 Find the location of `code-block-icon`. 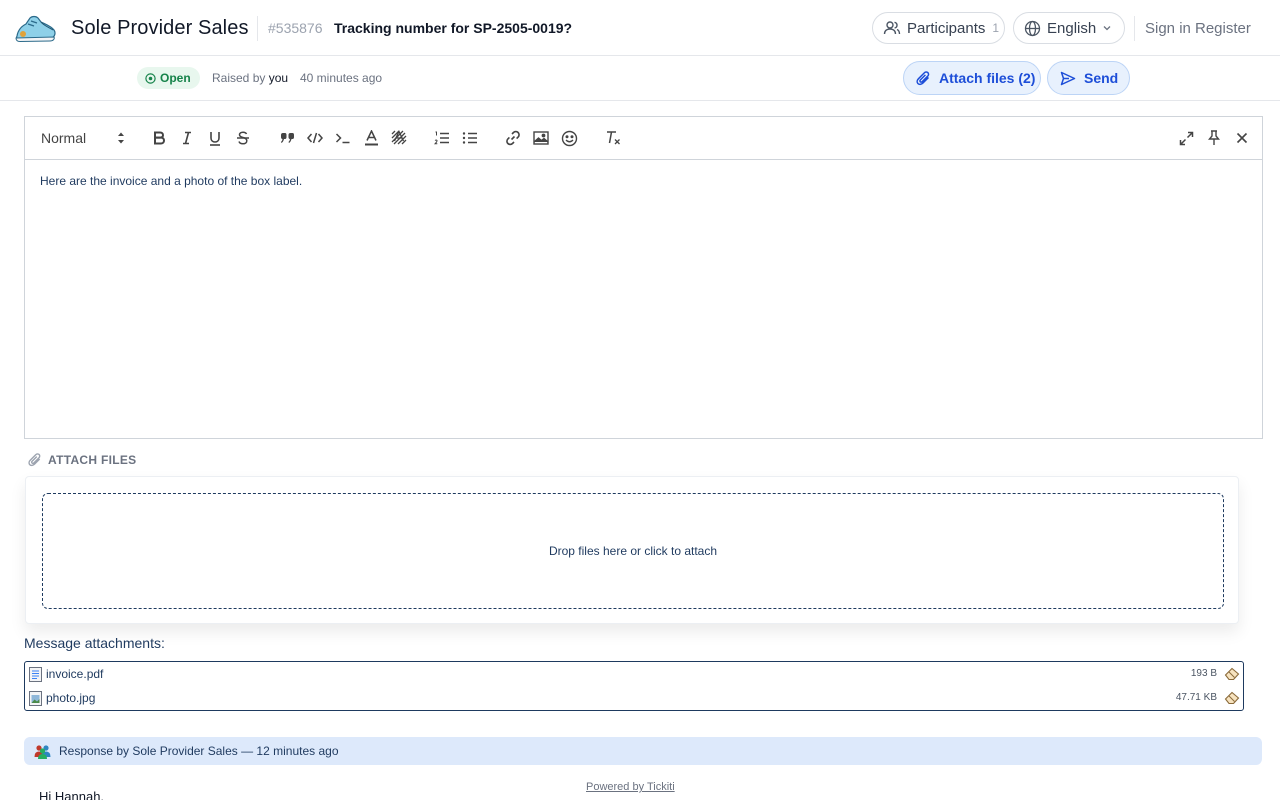

code-block-icon is located at coordinates (343, 138).